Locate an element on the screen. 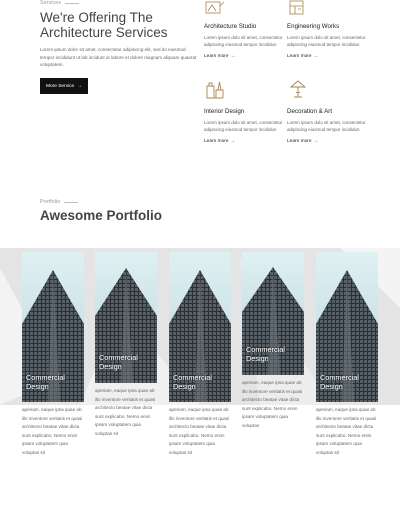 The width and height of the screenshot is (400, 516). more-service-label: More Service is located at coordinates (60, 86).